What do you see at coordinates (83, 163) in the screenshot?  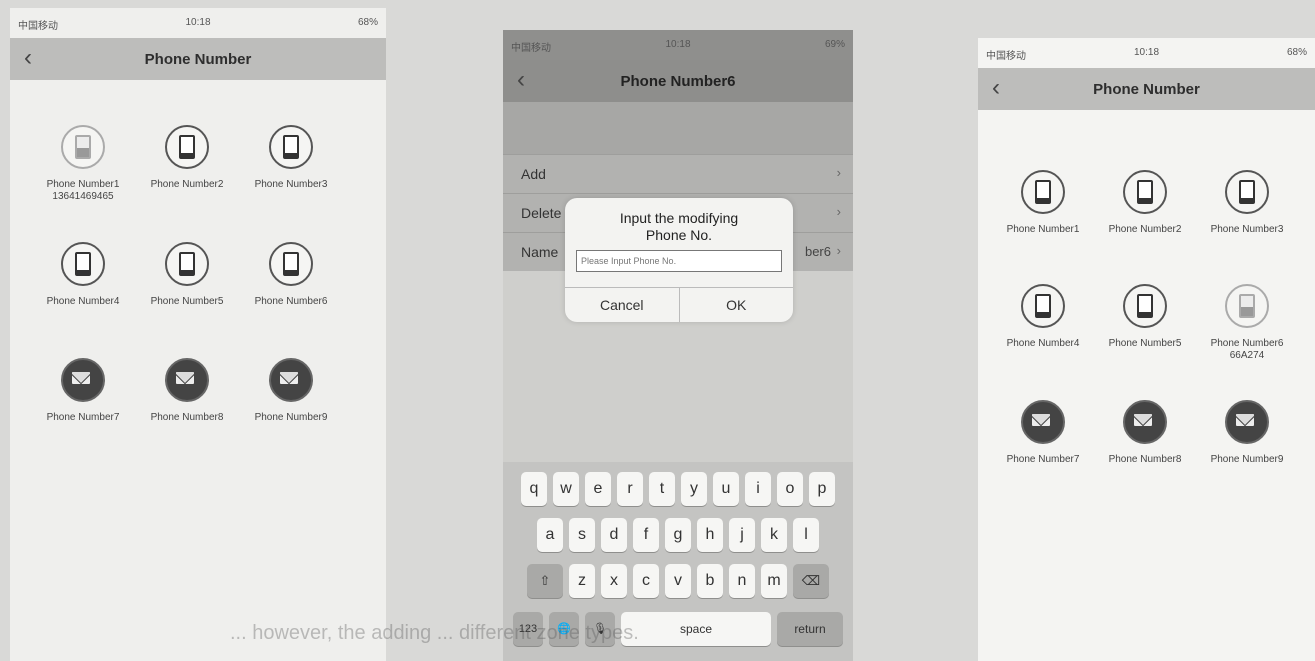 I see `phone-number-item: Phone Number1 13641469465` at bounding box center [83, 163].